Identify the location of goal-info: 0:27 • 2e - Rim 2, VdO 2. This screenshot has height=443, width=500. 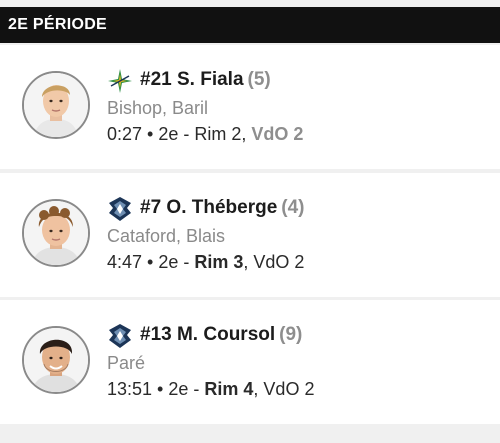
(205, 134).